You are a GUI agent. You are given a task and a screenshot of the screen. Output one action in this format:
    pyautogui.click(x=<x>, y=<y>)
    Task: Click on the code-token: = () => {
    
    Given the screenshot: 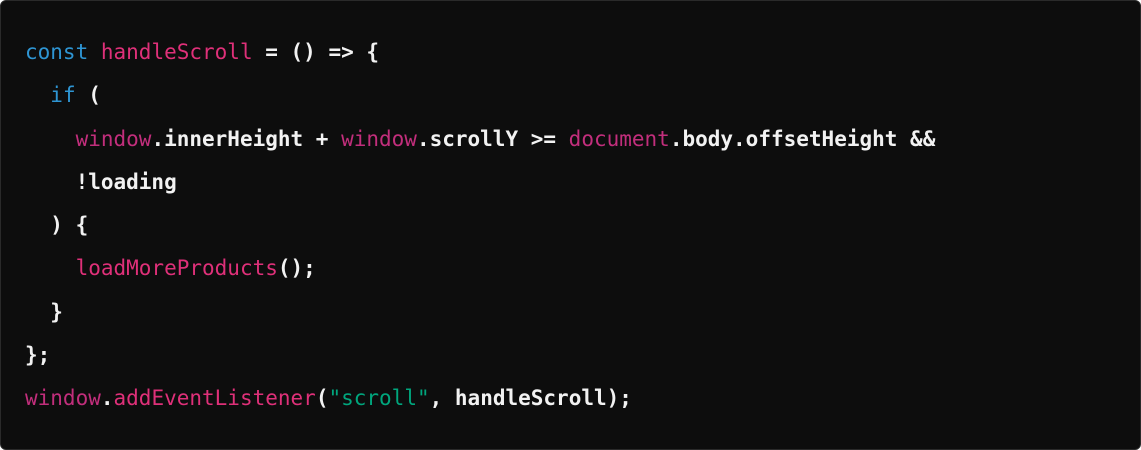 What is the action you would take?
    pyautogui.click(x=316, y=52)
    